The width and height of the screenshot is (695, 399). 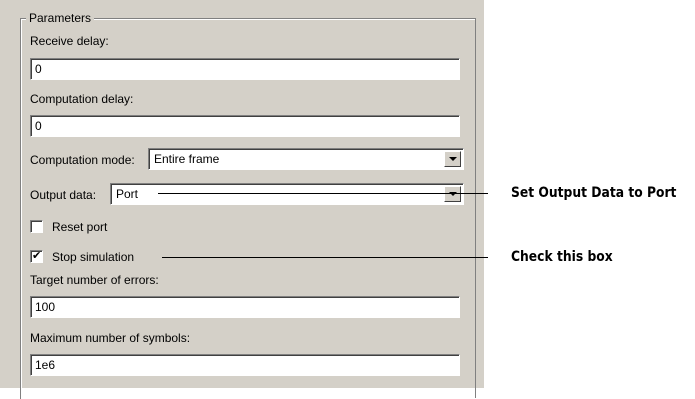 I want to click on computation-delay-input: 0, so click(x=245, y=126).